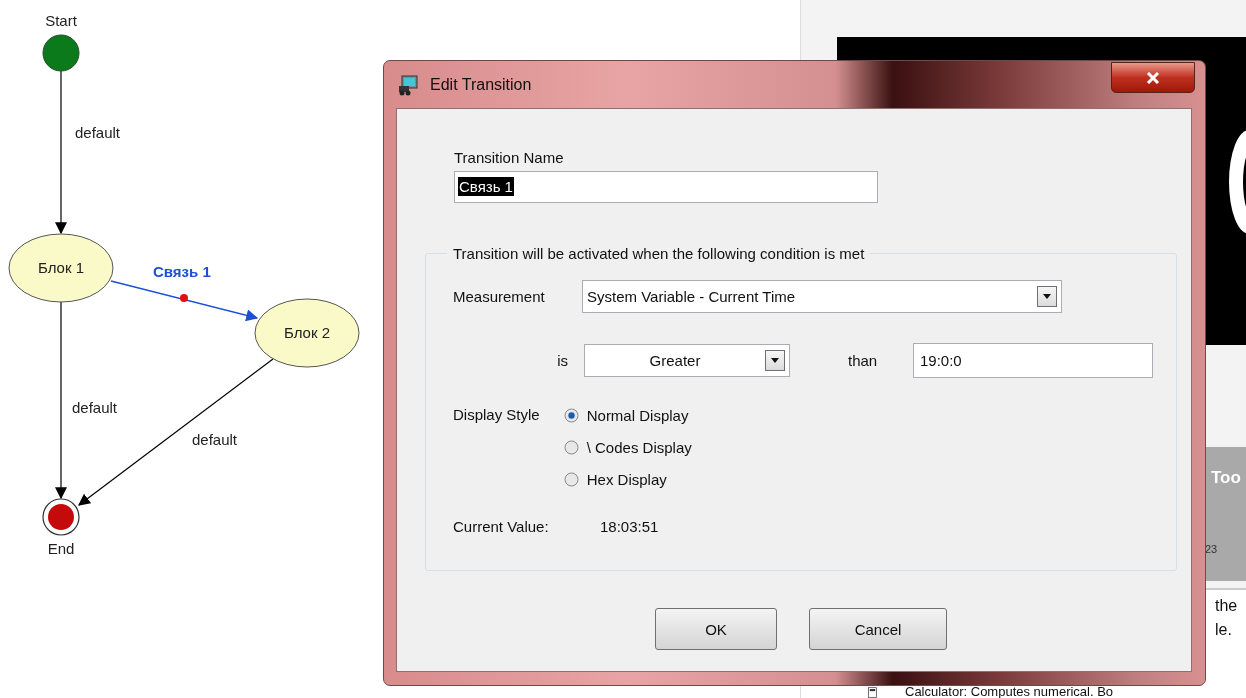 The width and height of the screenshot is (1246, 698). What do you see at coordinates (184, 298) in the screenshot?
I see `selection-handle` at bounding box center [184, 298].